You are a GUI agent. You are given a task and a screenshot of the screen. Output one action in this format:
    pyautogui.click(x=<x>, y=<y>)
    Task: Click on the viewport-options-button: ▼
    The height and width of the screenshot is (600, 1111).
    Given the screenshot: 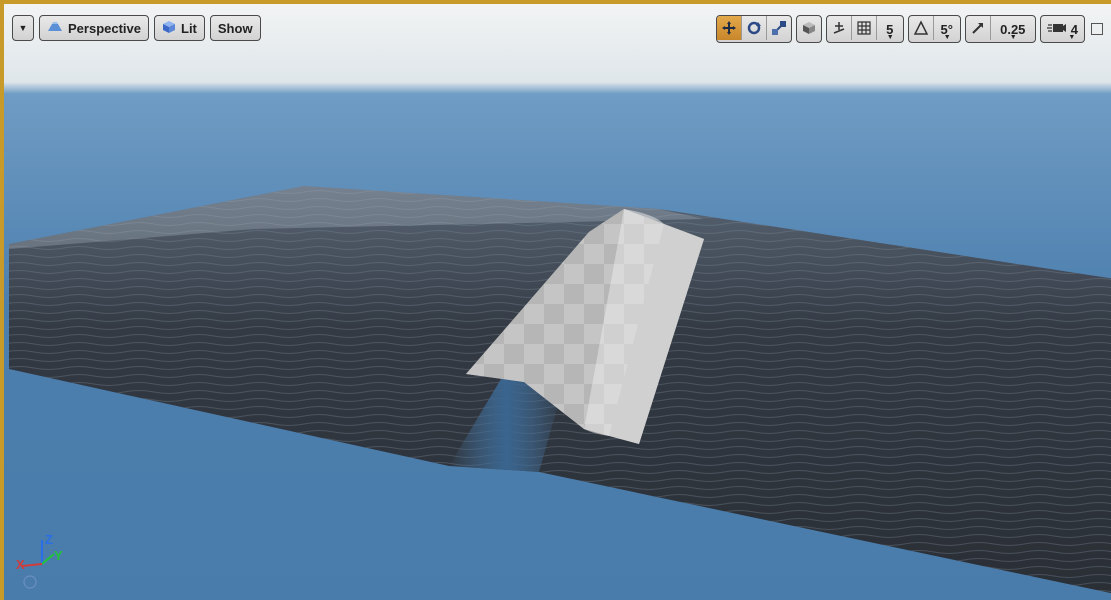 What is the action you would take?
    pyautogui.click(x=23, y=28)
    